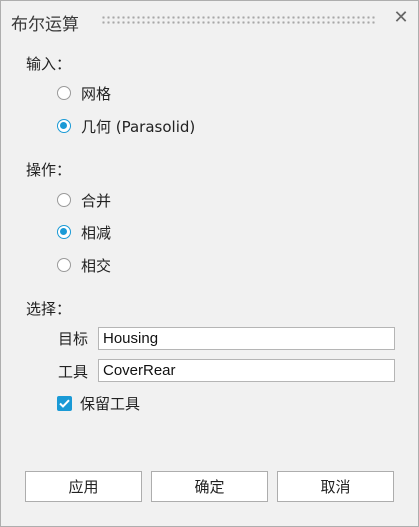 Image resolution: width=419 pixels, height=527 pixels. What do you see at coordinates (64, 126) in the screenshot?
I see `radio-parasolid` at bounding box center [64, 126].